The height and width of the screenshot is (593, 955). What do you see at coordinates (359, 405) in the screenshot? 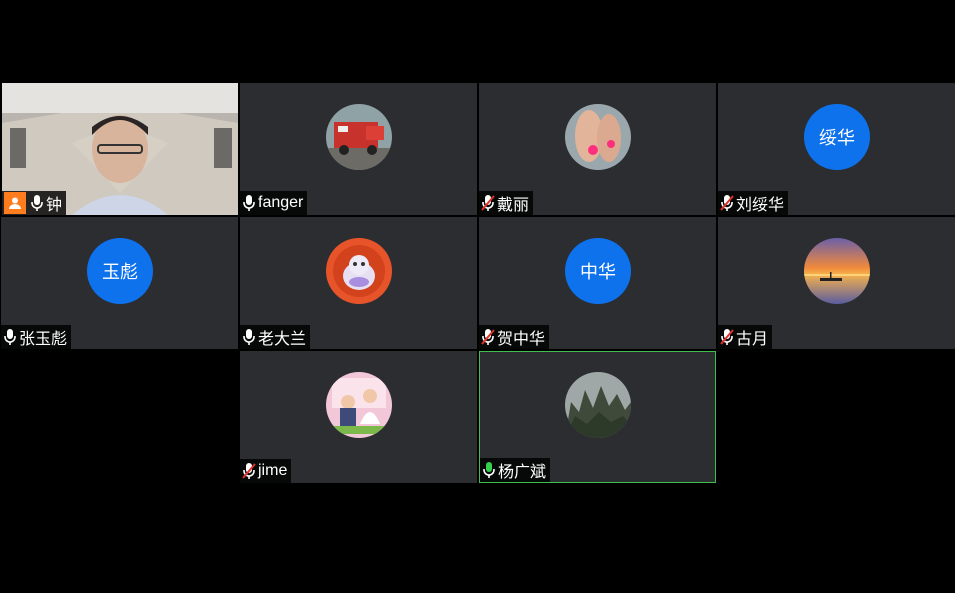
I see `children-photo-avatar` at bounding box center [359, 405].